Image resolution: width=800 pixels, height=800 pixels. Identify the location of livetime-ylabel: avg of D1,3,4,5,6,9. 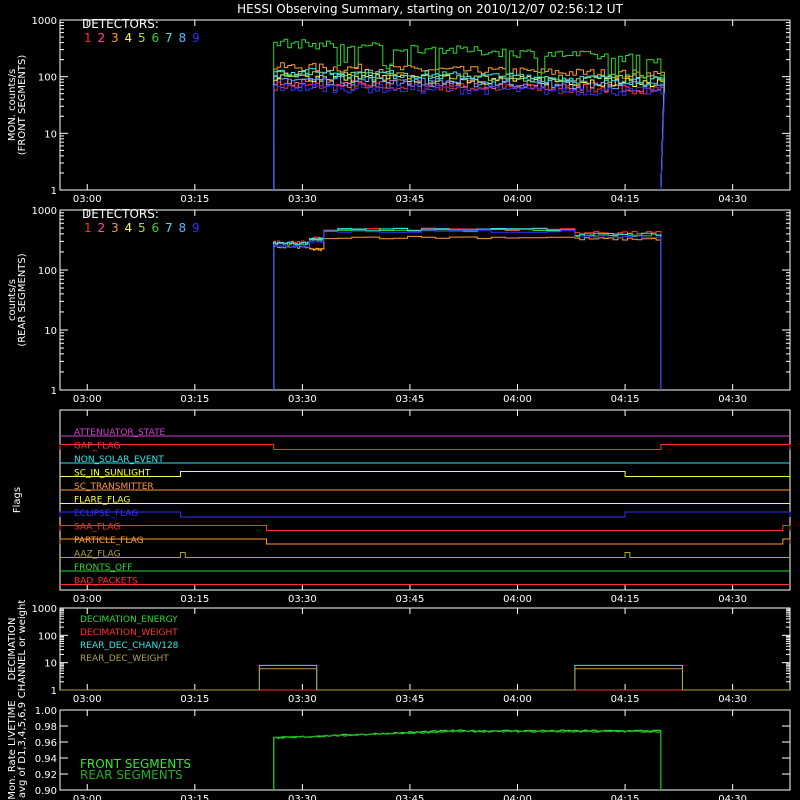
(22, 750).